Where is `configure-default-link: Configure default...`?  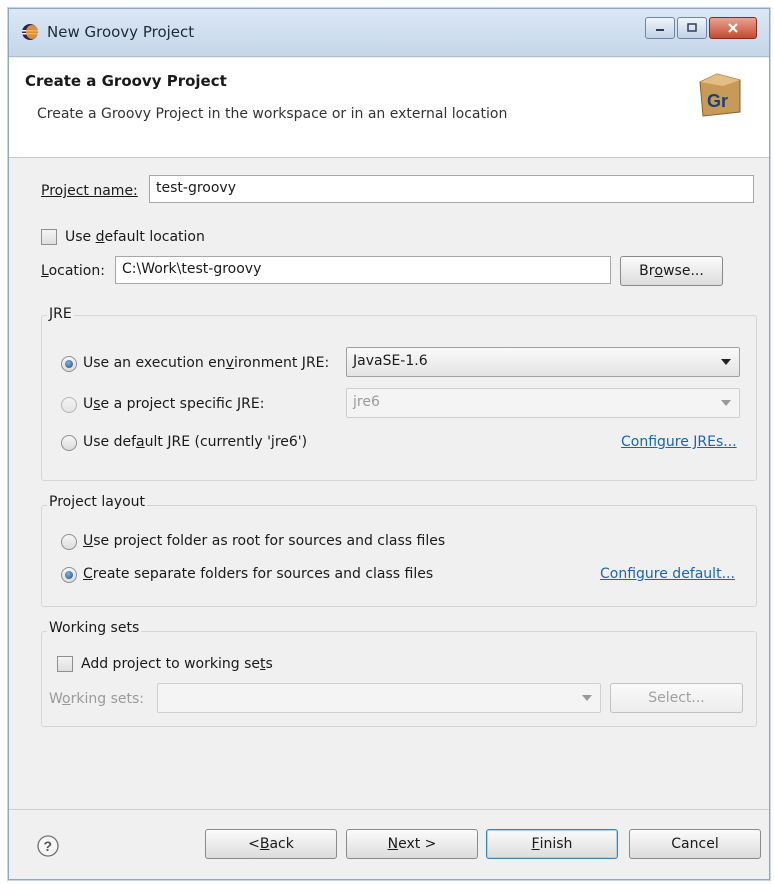 configure-default-link: Configure default... is located at coordinates (667, 574).